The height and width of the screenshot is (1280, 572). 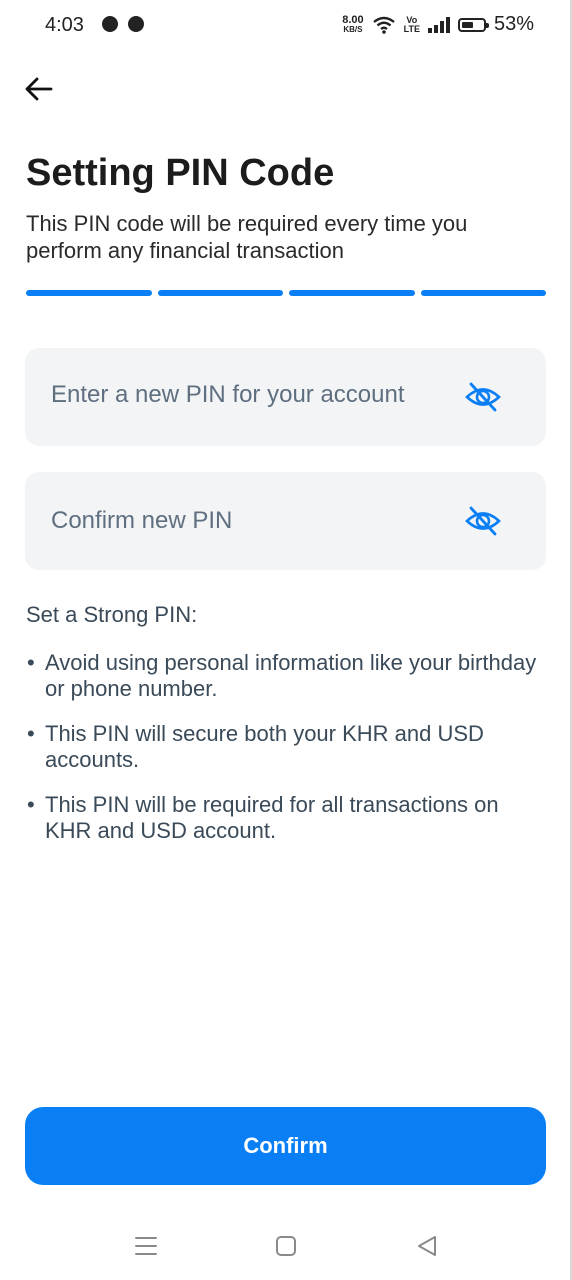 I want to click on back-button, so click(x=40, y=90).